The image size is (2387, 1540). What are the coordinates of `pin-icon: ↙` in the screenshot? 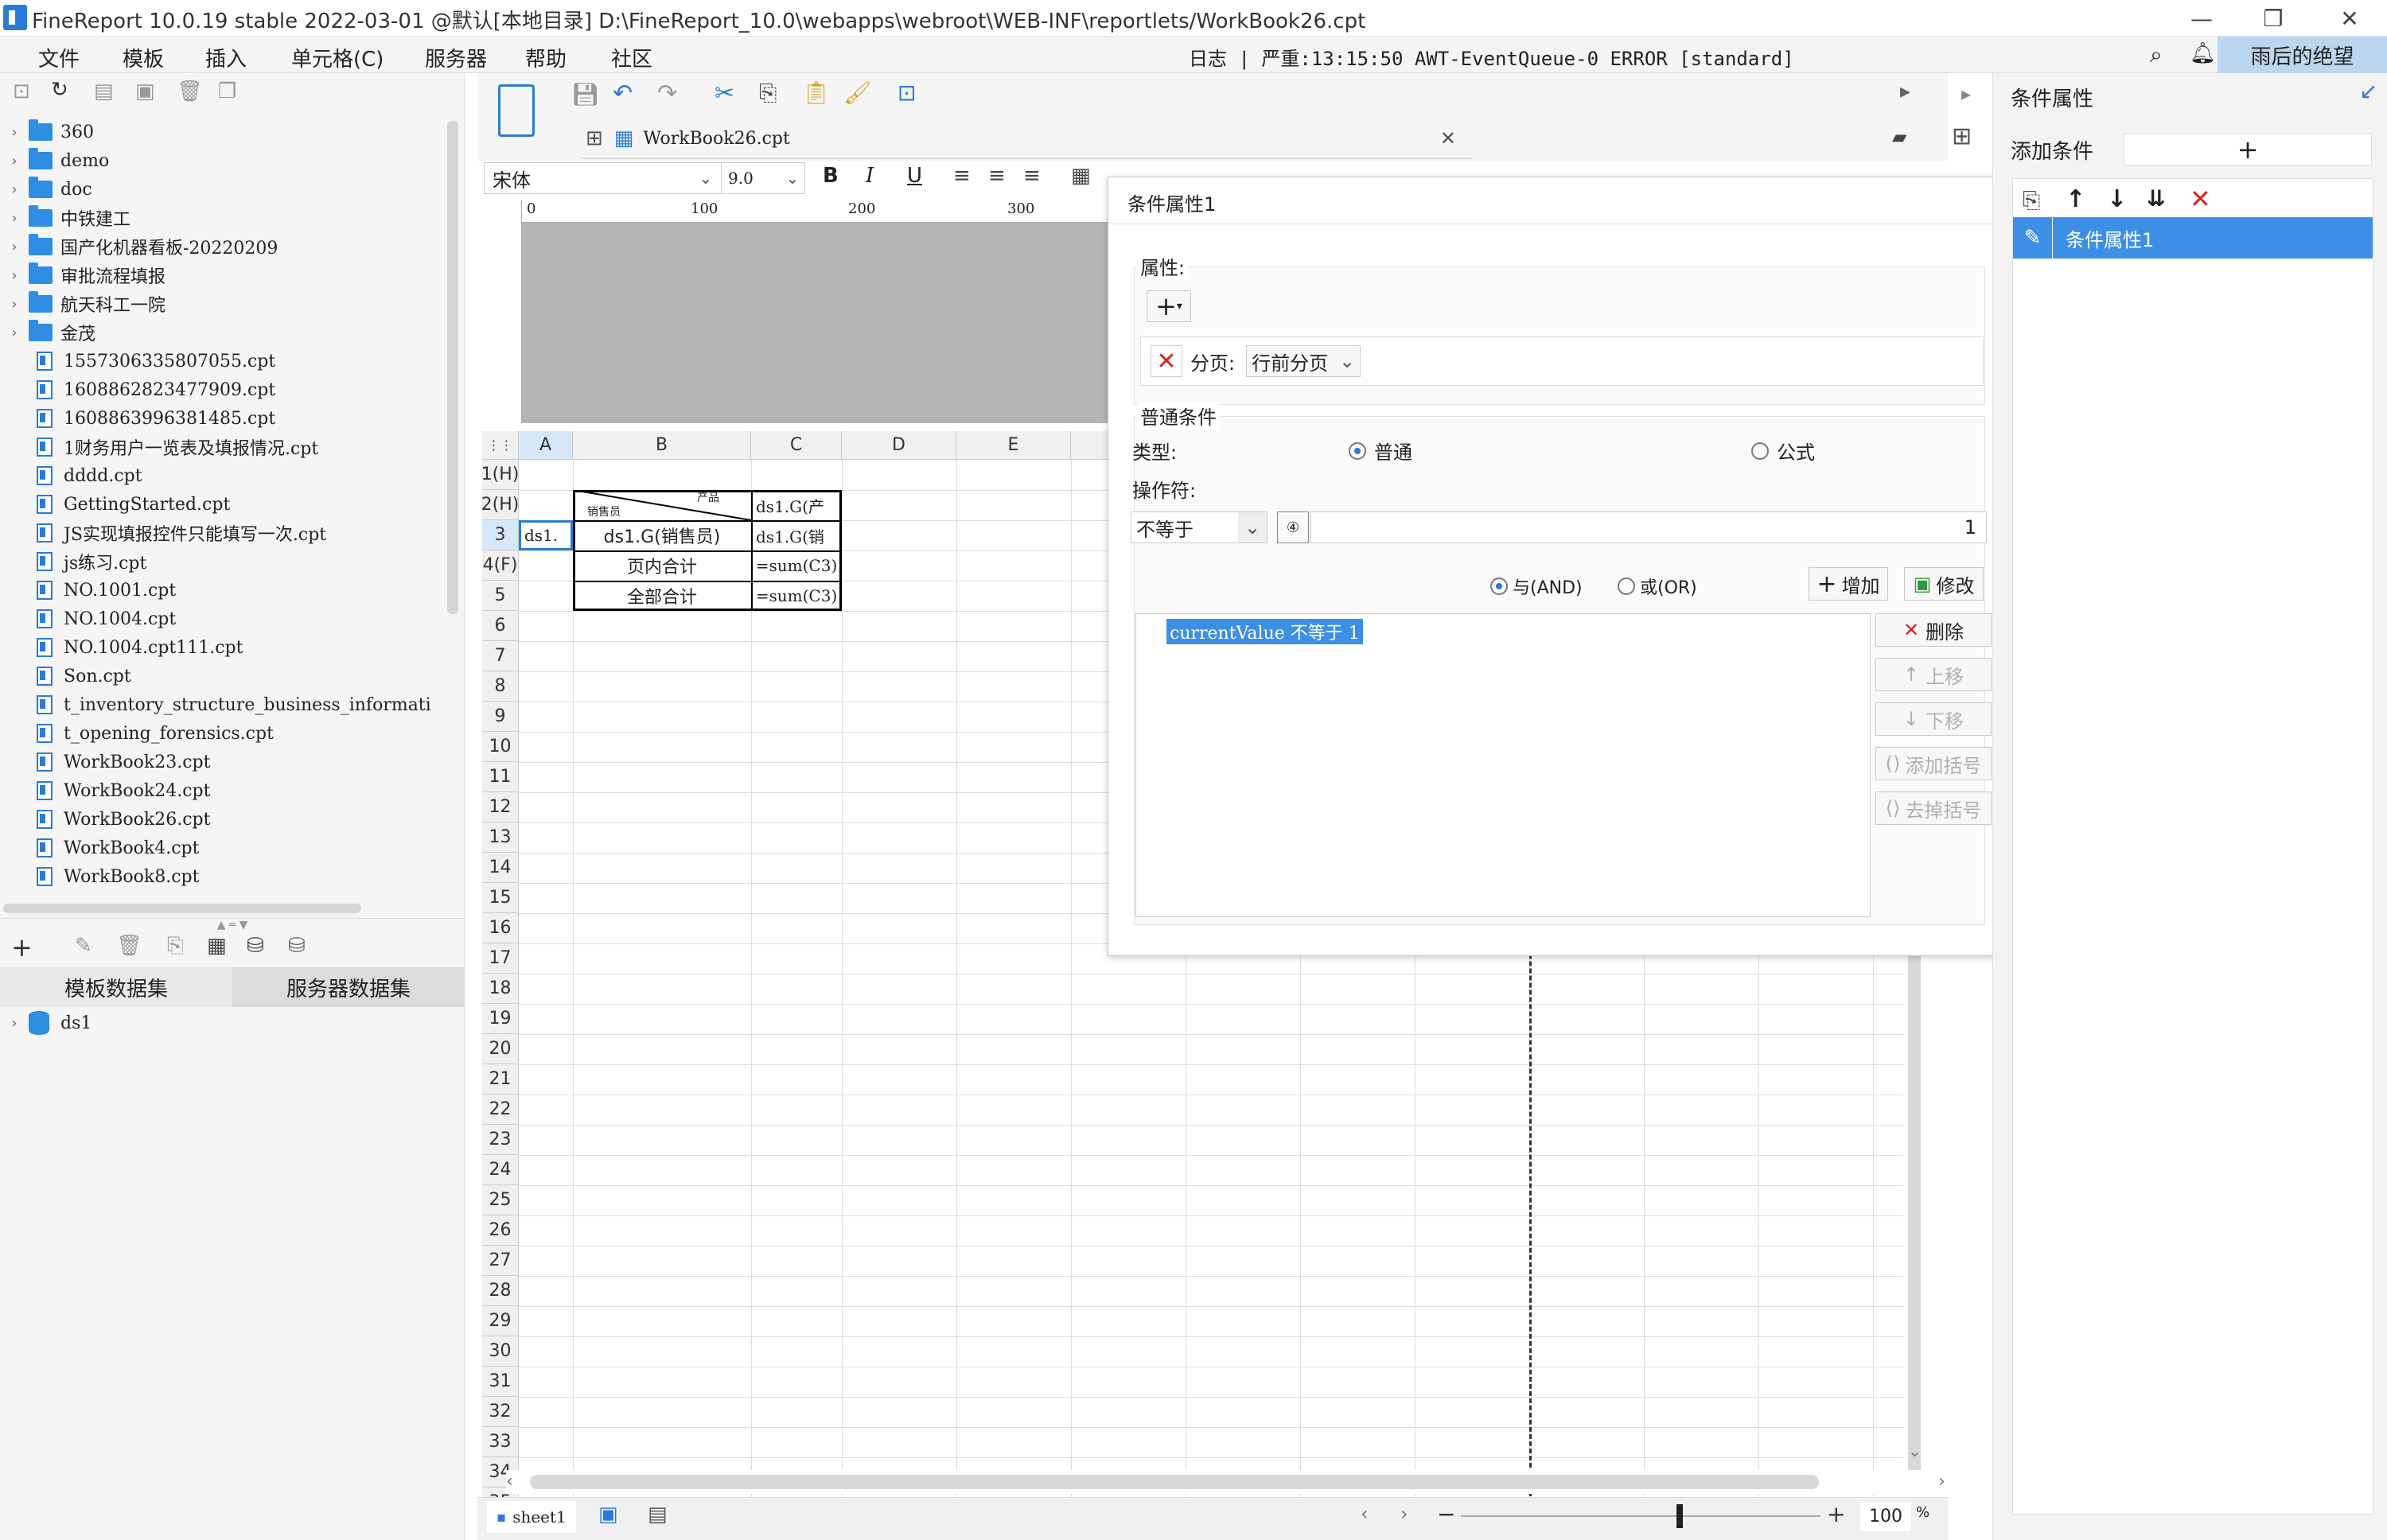 It's located at (2368, 91).